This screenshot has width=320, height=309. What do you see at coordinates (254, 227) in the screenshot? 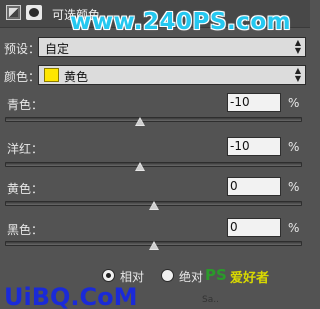
I see `black-input: 0` at bounding box center [254, 227].